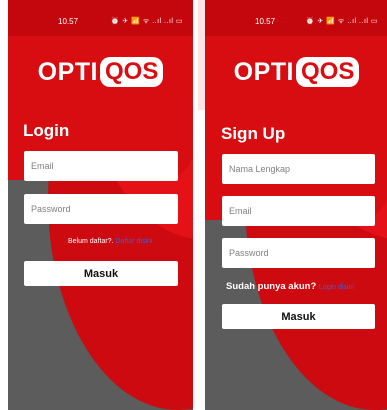 This screenshot has width=387, height=410. Describe the element at coordinates (336, 287) in the screenshot. I see `login-link: Login disini` at that location.